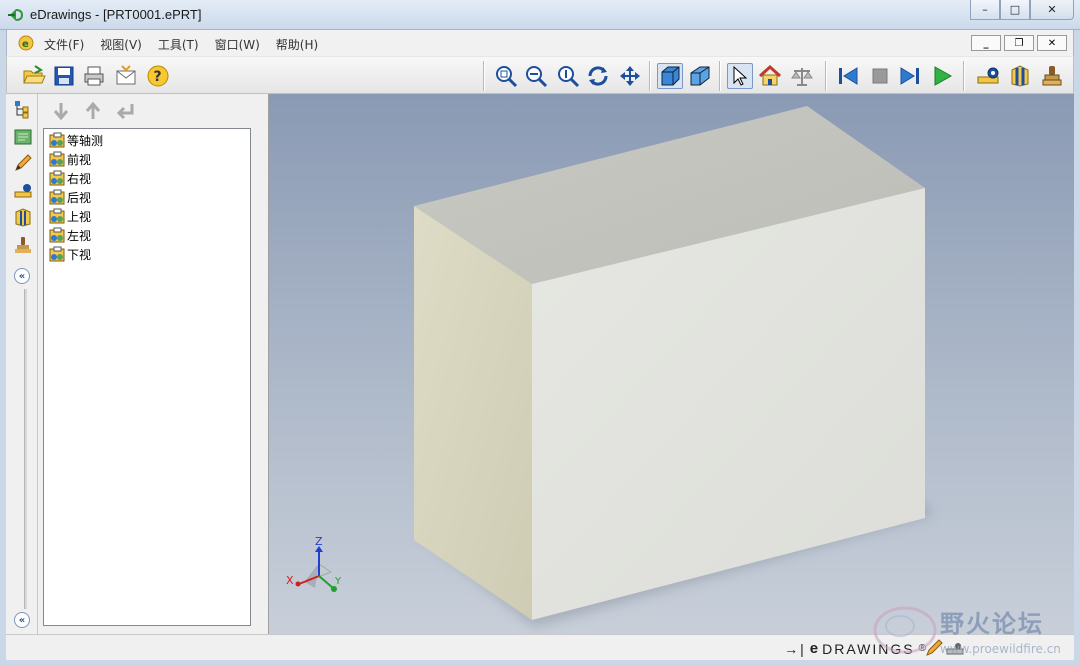 The image size is (1080, 666). Describe the element at coordinates (795, 648) in the screenshot. I see `brand-arrow: →|` at that location.